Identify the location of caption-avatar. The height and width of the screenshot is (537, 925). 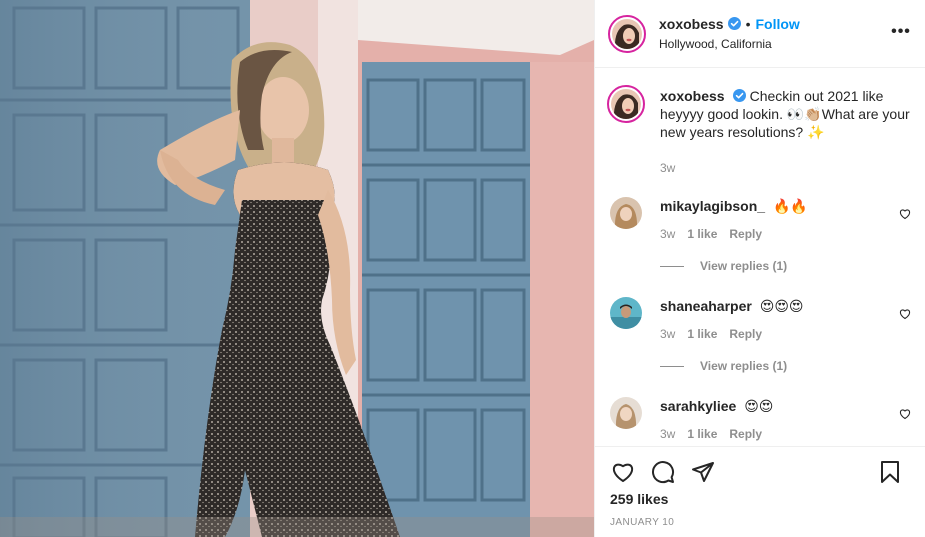
(626, 104).